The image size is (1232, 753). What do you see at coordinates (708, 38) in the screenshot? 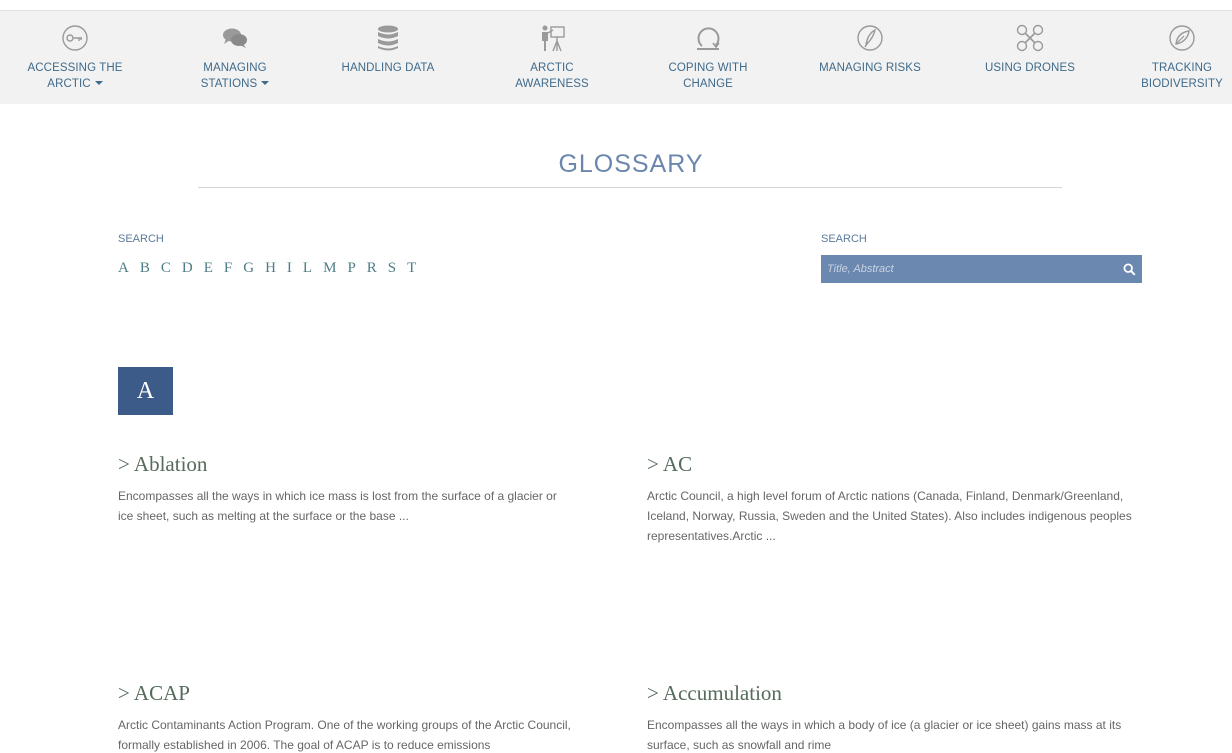
I see `cycle-icon` at bounding box center [708, 38].